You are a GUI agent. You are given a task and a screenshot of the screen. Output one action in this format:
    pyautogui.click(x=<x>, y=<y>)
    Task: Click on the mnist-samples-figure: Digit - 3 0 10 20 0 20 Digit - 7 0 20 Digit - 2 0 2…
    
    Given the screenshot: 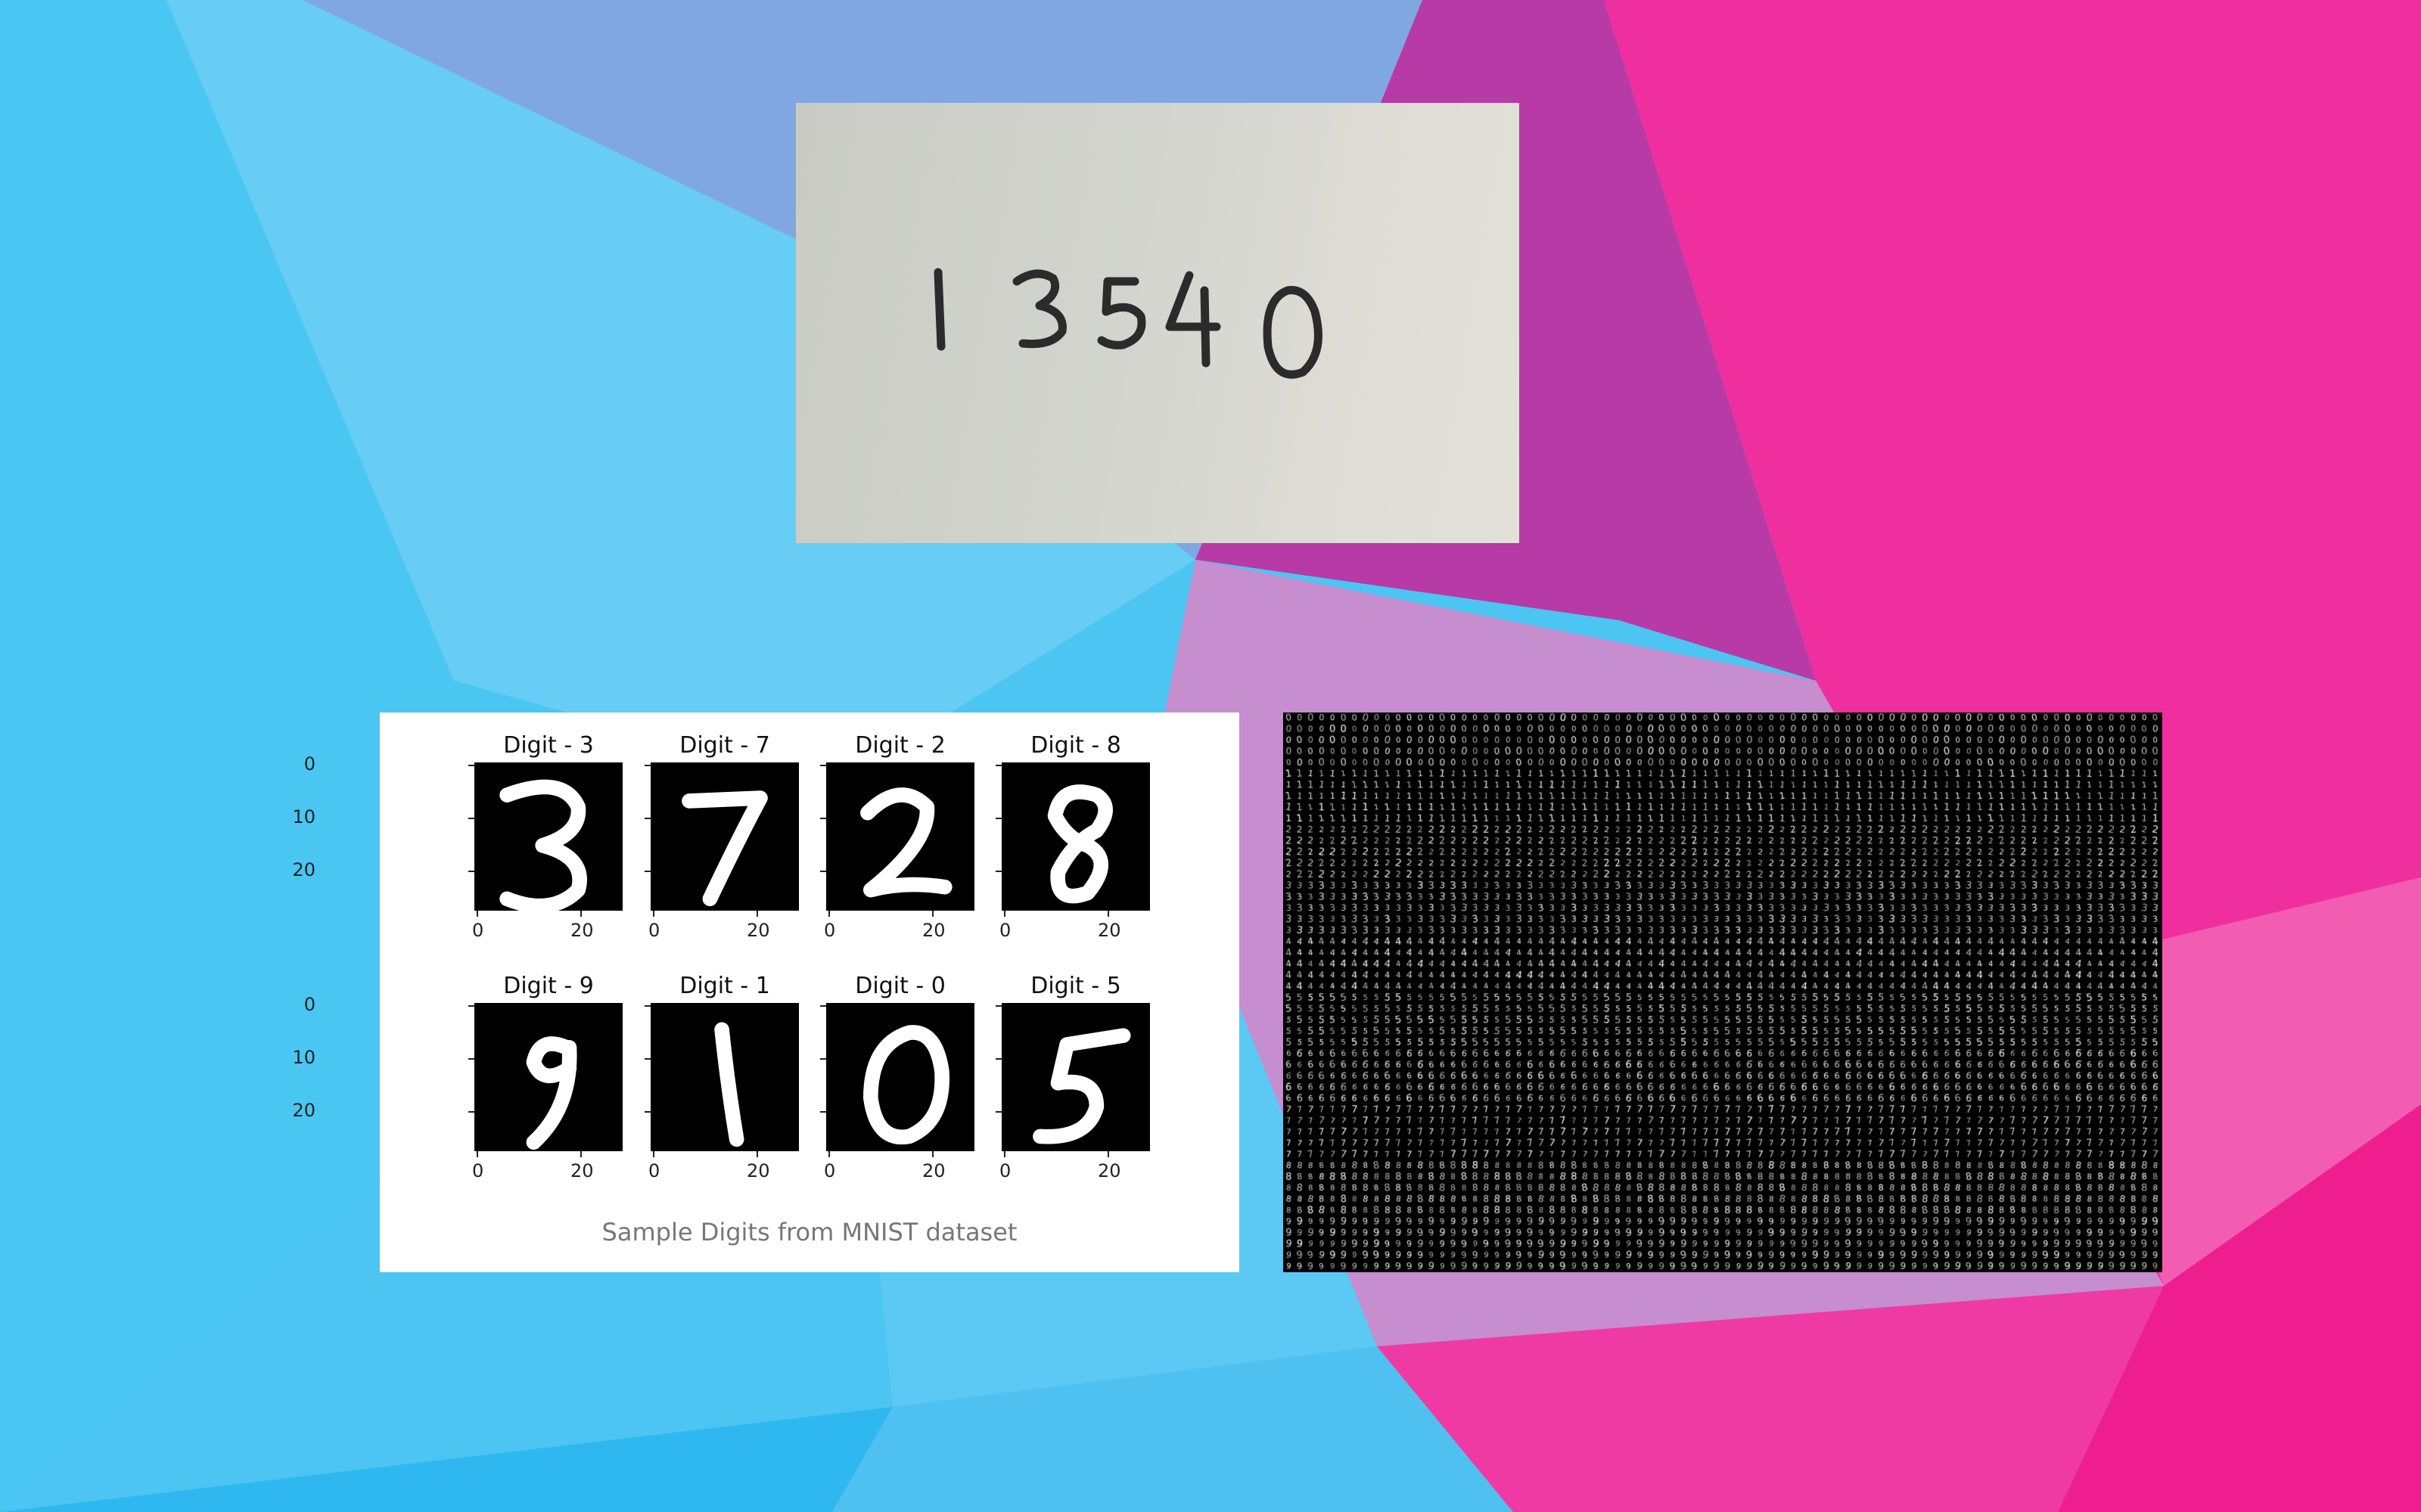 What is the action you would take?
    pyautogui.click(x=765, y=992)
    